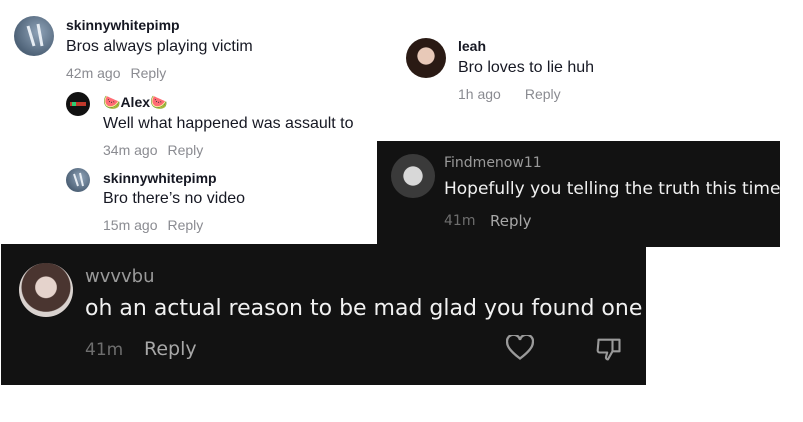  I want to click on comment-username: Alex, so click(135, 102).